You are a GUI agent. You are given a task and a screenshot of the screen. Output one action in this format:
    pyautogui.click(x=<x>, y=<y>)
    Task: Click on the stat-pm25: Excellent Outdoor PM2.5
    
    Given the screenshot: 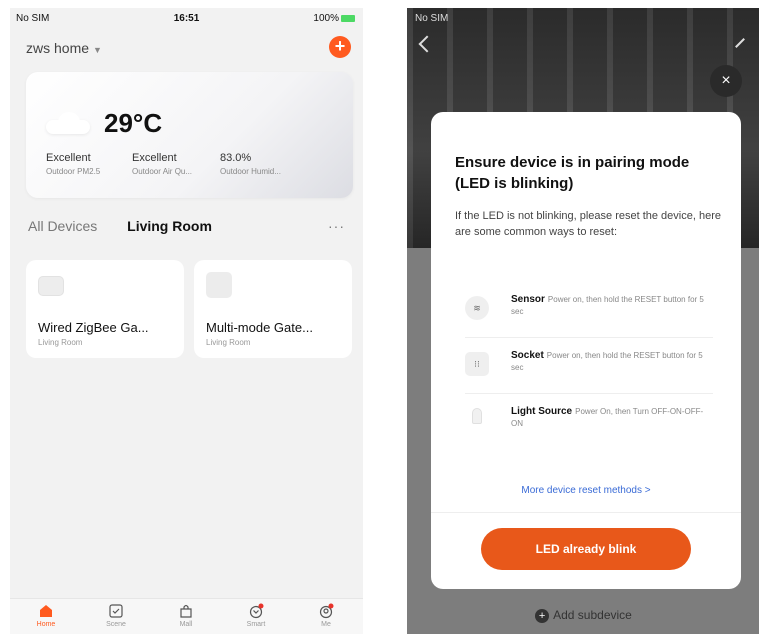 What is the action you would take?
    pyautogui.click(x=91, y=164)
    